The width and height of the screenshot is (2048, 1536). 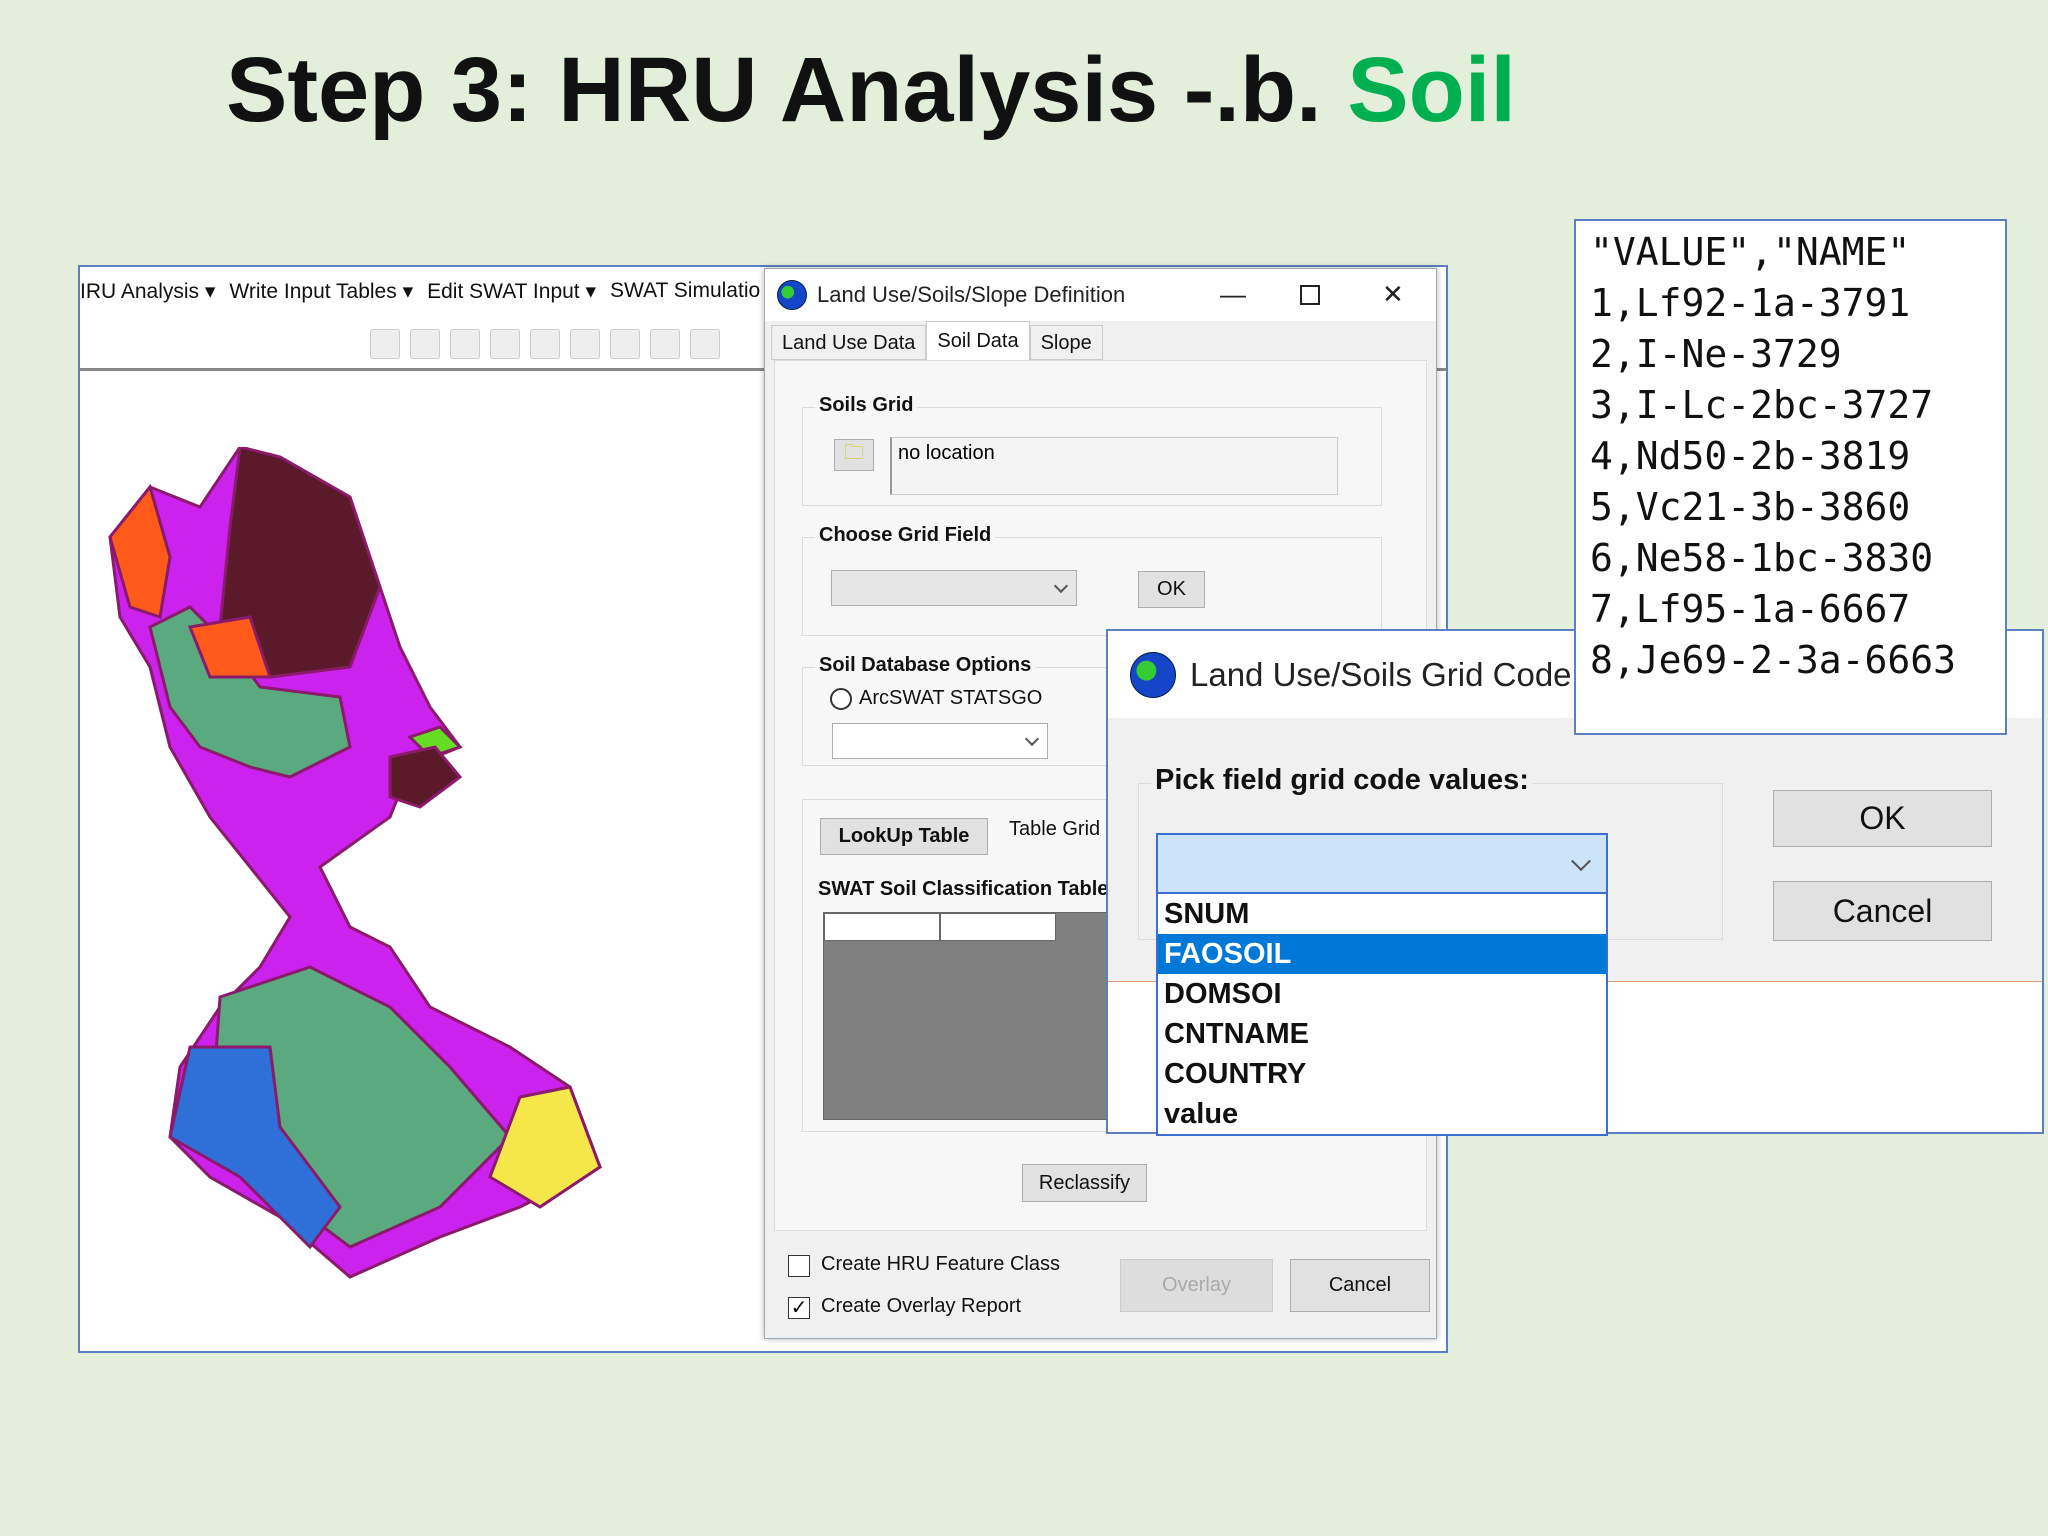 I want to click on table-grid-label: Table Grid, so click(x=1055, y=829).